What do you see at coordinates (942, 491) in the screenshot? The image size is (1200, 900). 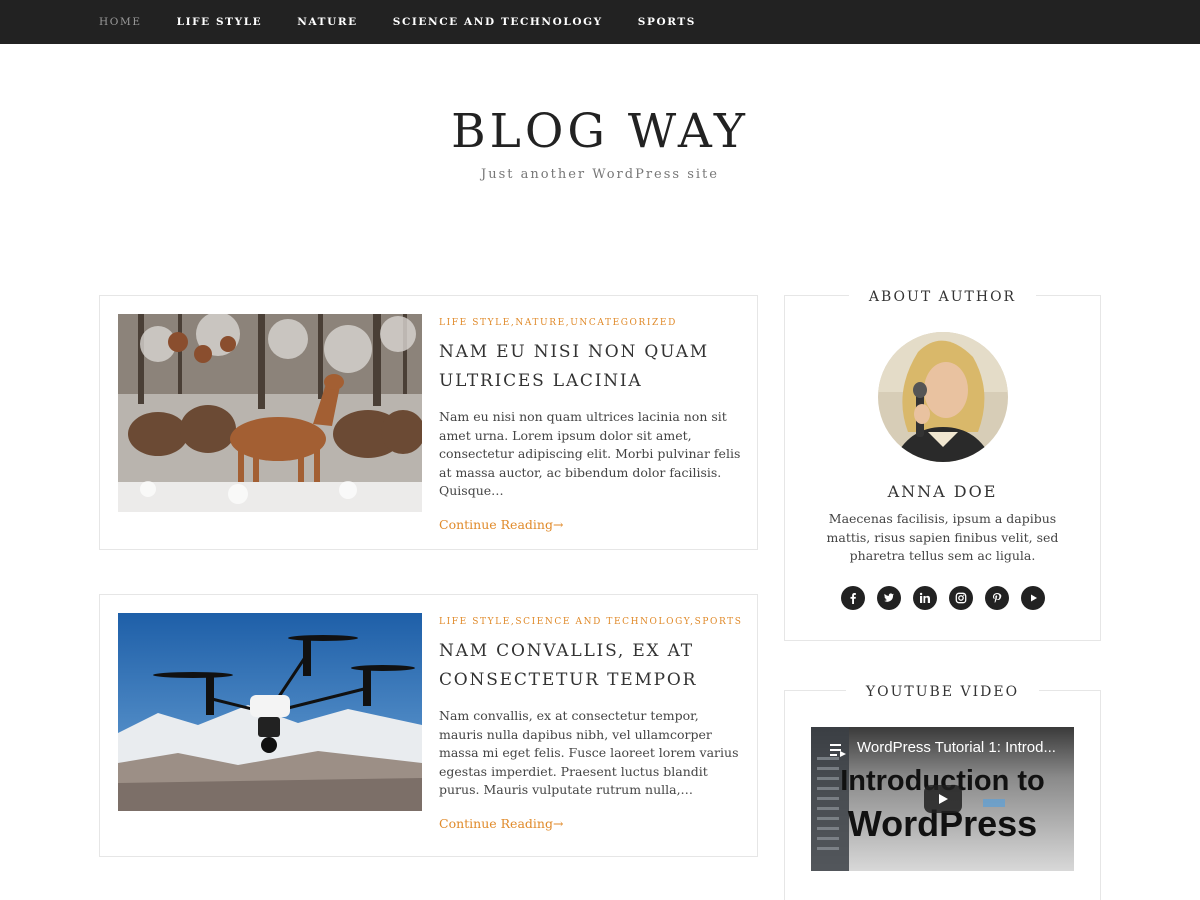 I see `author-name: ANNA DOE` at bounding box center [942, 491].